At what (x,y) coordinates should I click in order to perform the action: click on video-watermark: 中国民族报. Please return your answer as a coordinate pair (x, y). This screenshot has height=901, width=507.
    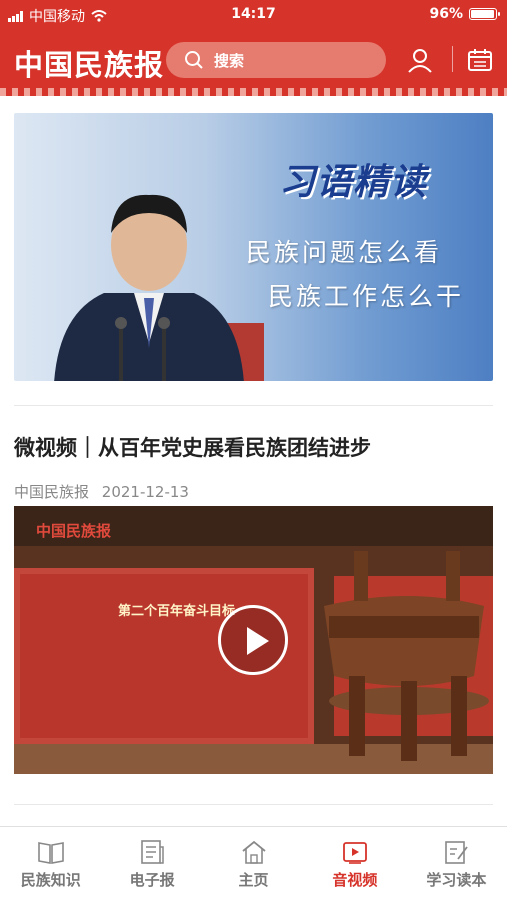
    Looking at the image, I should click on (74, 531).